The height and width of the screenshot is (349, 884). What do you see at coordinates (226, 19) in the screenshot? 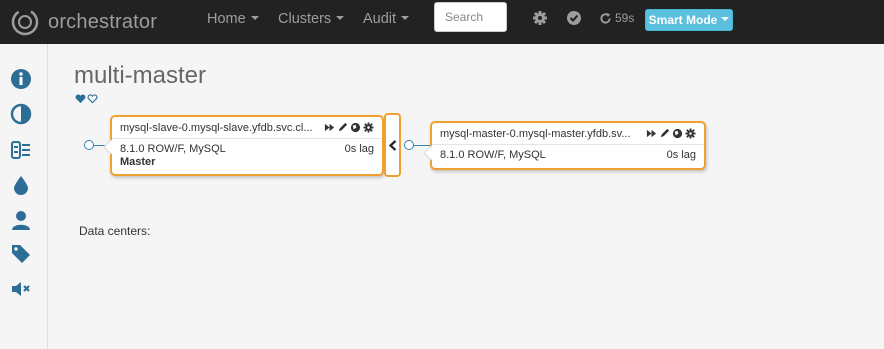
I see `nav-home-label: Home` at bounding box center [226, 19].